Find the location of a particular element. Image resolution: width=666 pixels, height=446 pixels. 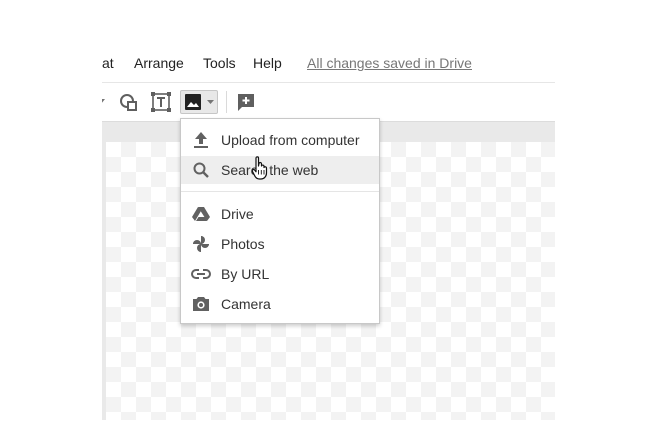

image-button is located at coordinates (199, 102).